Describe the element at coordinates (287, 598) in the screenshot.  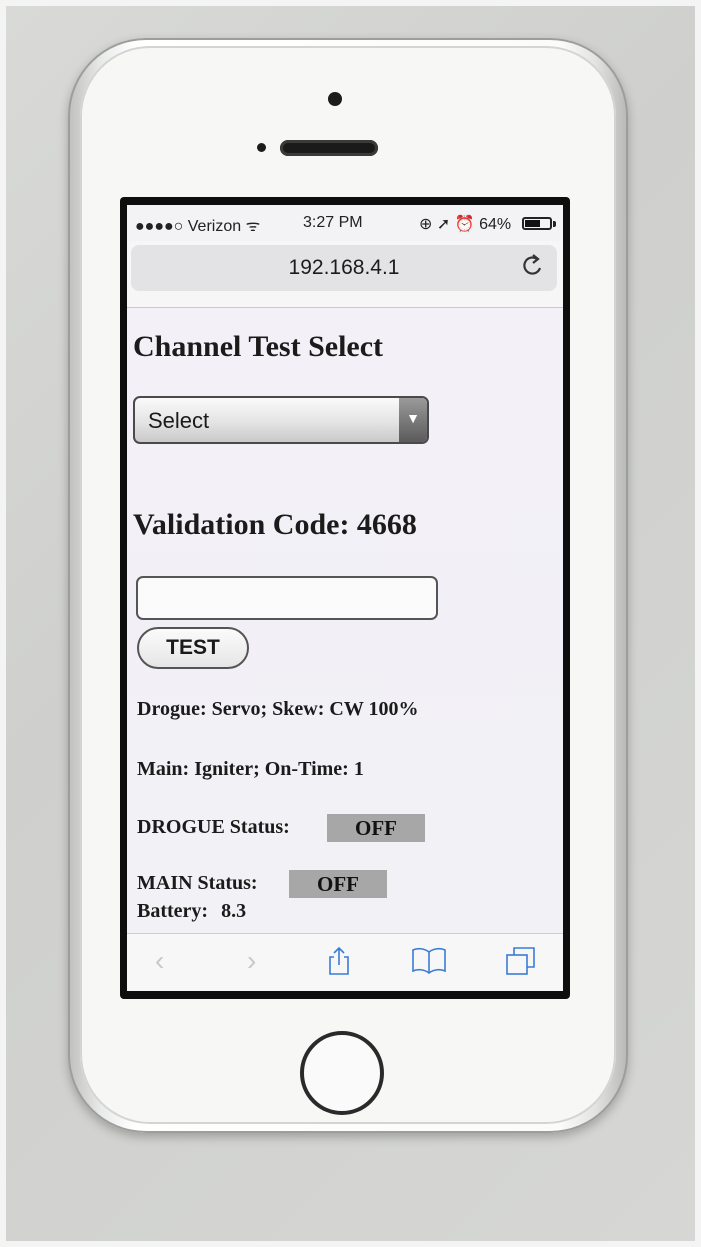
I see `validation-code-input` at that location.